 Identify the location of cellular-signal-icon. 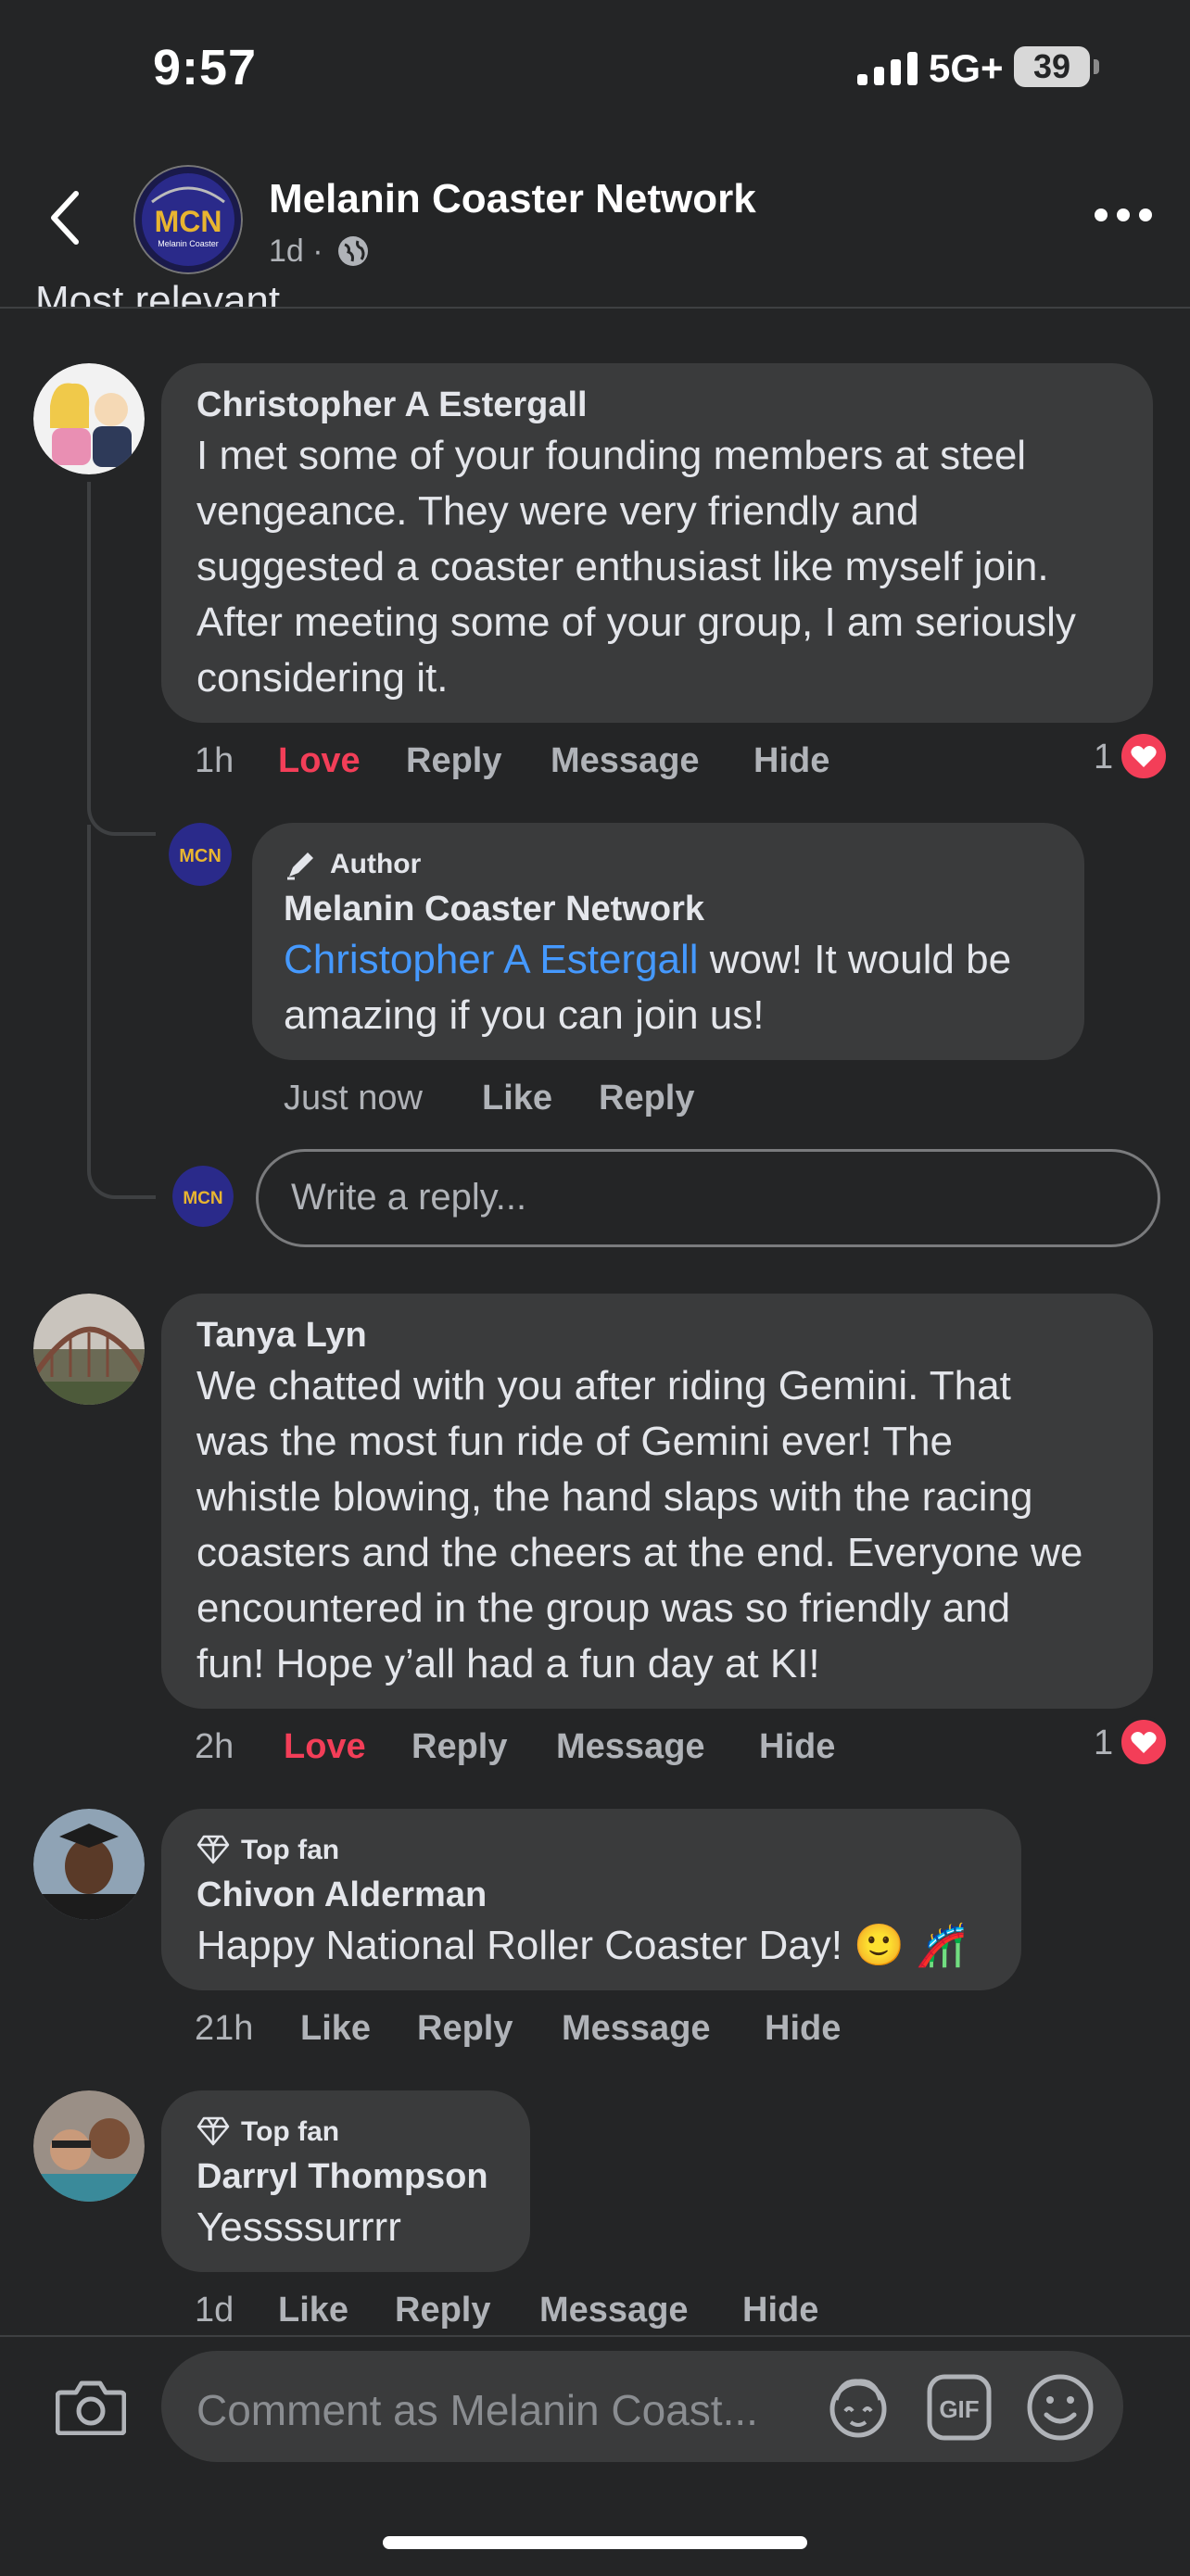
(887, 68).